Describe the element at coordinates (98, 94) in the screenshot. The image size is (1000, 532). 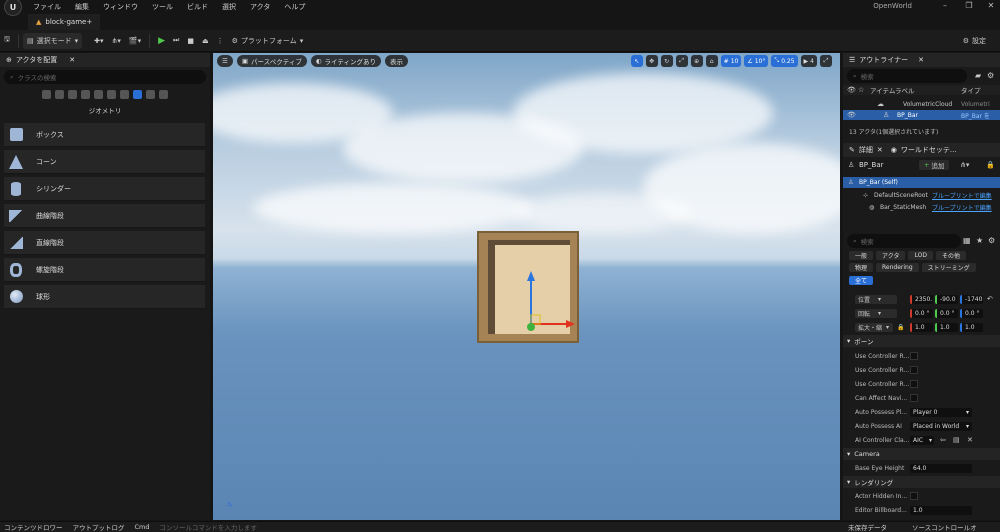
I see `cinematic-icon` at that location.